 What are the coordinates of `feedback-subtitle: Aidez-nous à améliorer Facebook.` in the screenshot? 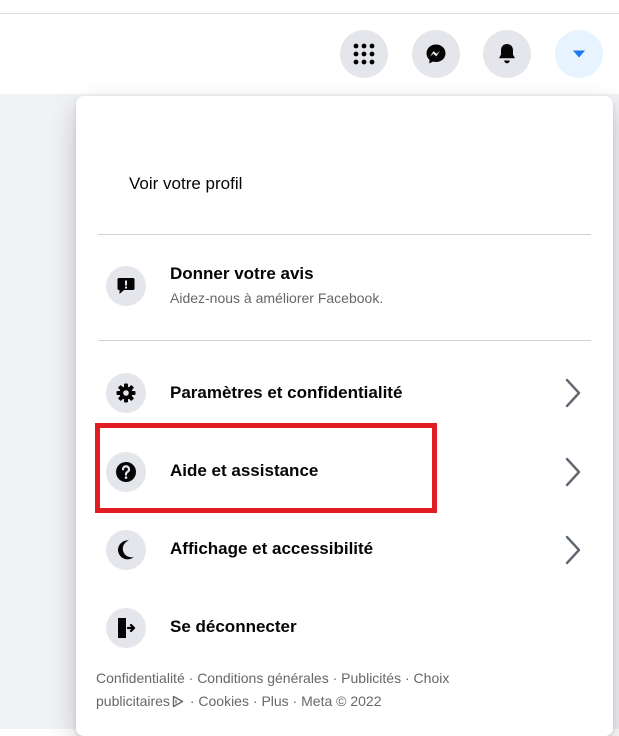 It's located at (277, 298).